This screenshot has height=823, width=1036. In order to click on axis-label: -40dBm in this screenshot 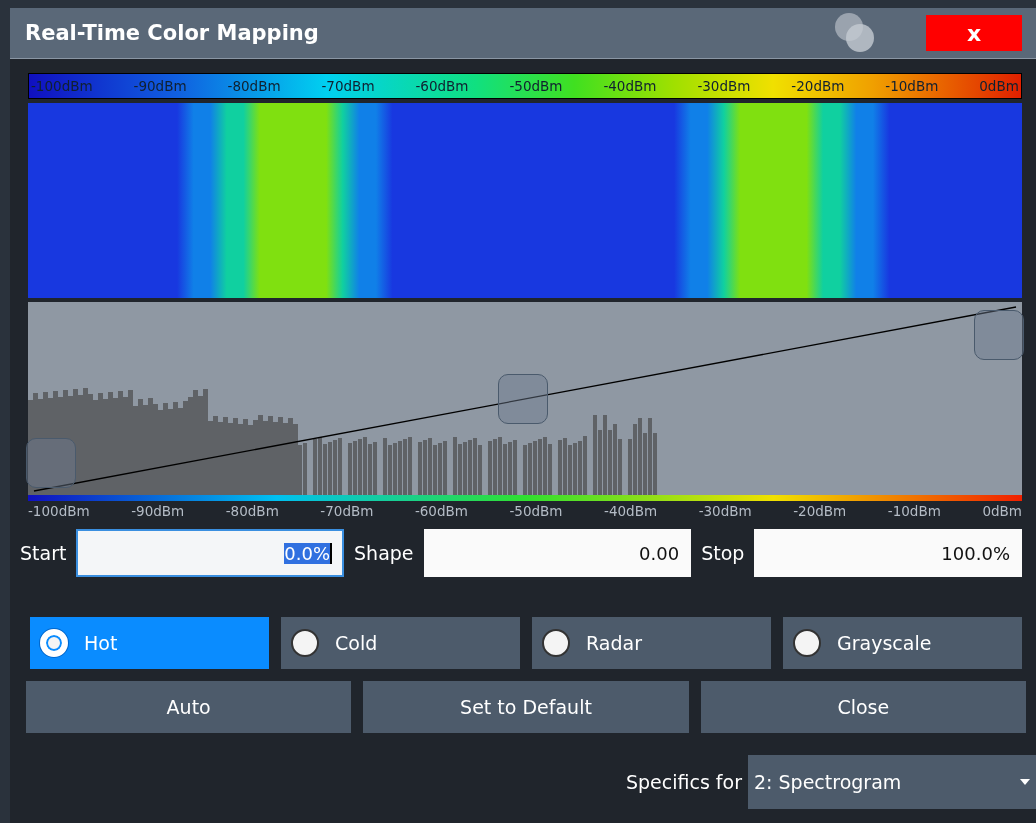, I will do `click(631, 511)`.